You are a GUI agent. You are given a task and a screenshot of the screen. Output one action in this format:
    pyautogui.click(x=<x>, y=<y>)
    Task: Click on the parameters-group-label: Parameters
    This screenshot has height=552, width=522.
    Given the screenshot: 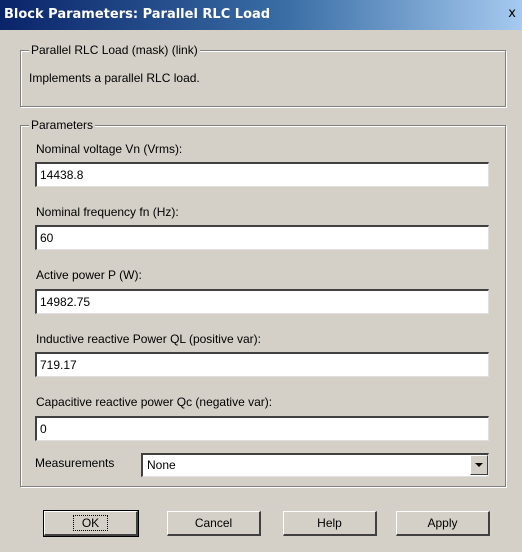 What is the action you would take?
    pyautogui.click(x=62, y=125)
    